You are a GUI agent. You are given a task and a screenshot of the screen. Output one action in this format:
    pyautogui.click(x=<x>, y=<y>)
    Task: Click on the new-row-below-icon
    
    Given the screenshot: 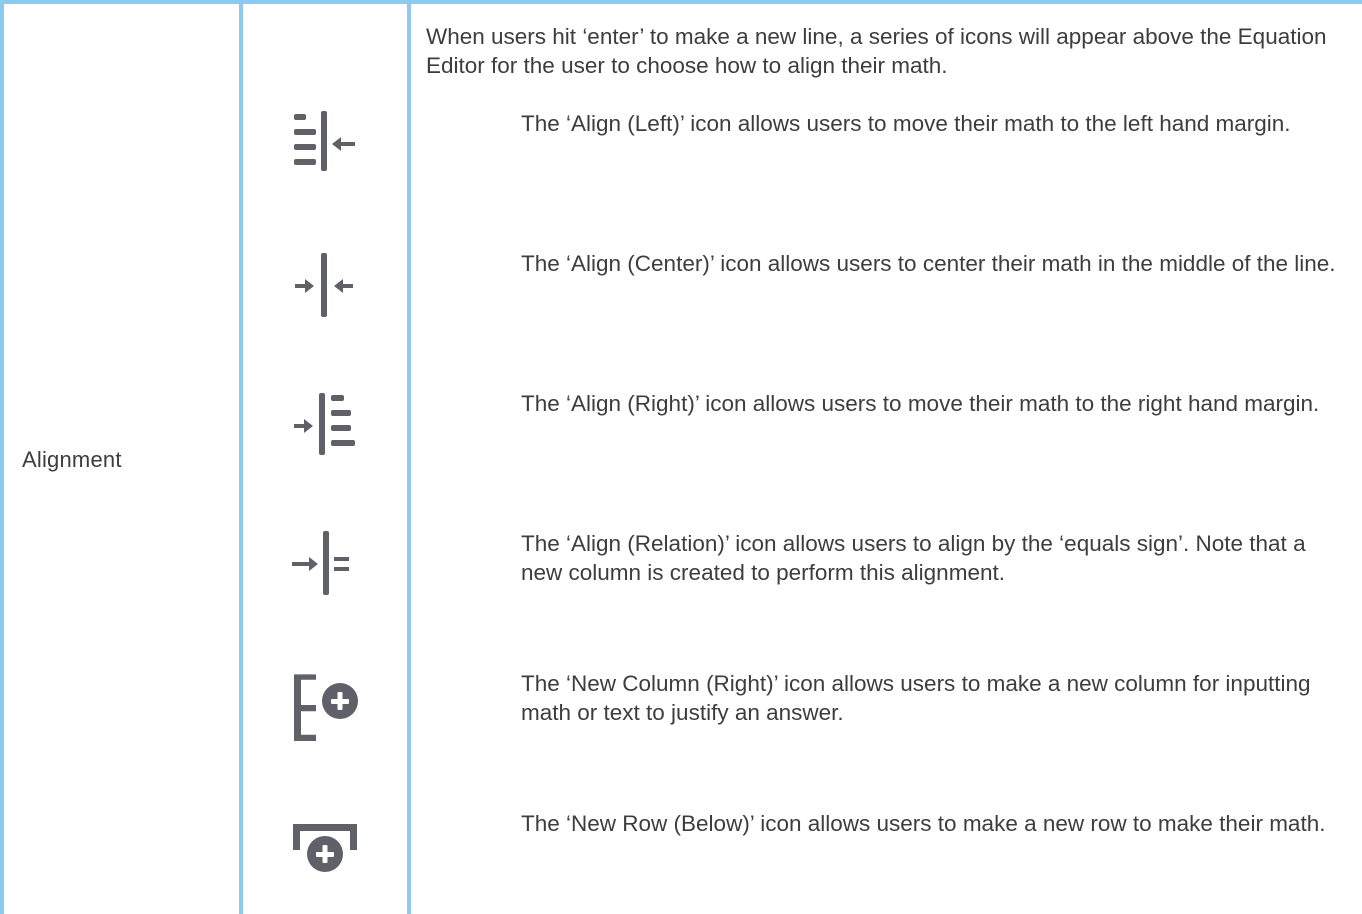 What is the action you would take?
    pyautogui.click(x=326, y=844)
    